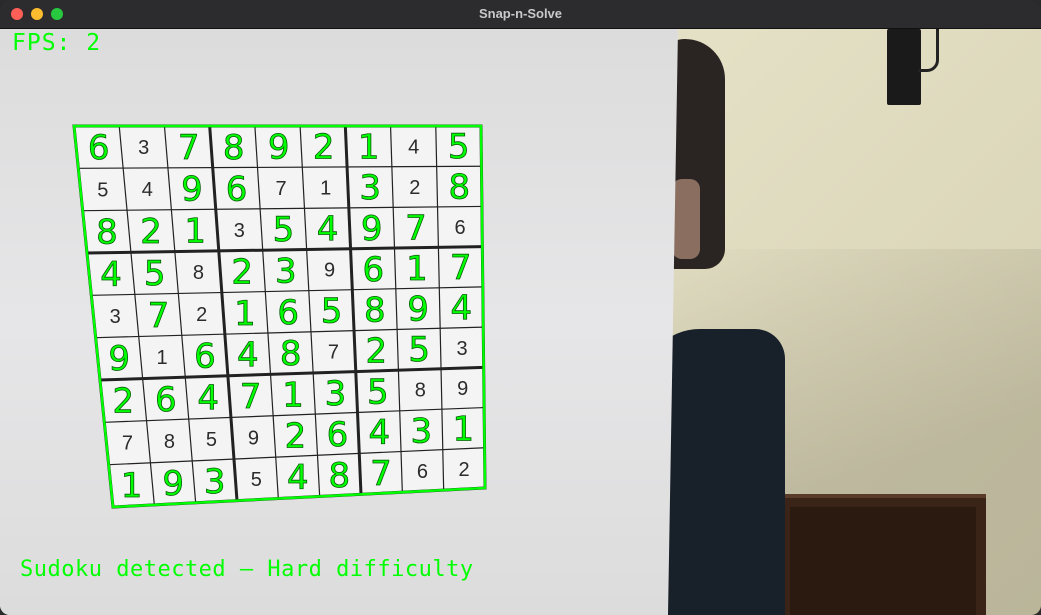 Image resolution: width=1041 pixels, height=615 pixels. I want to click on window-title: Snap-n-Solve, so click(520, 13).